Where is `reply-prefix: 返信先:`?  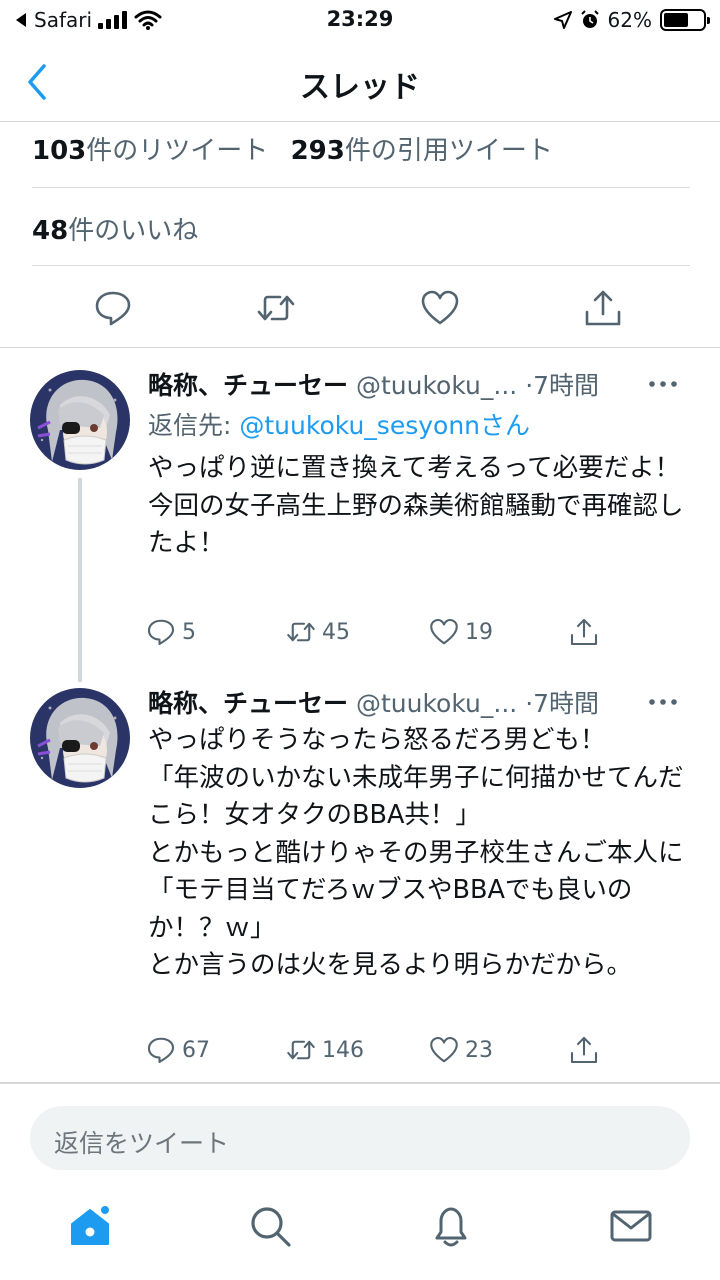 reply-prefix: 返信先: is located at coordinates (194, 425).